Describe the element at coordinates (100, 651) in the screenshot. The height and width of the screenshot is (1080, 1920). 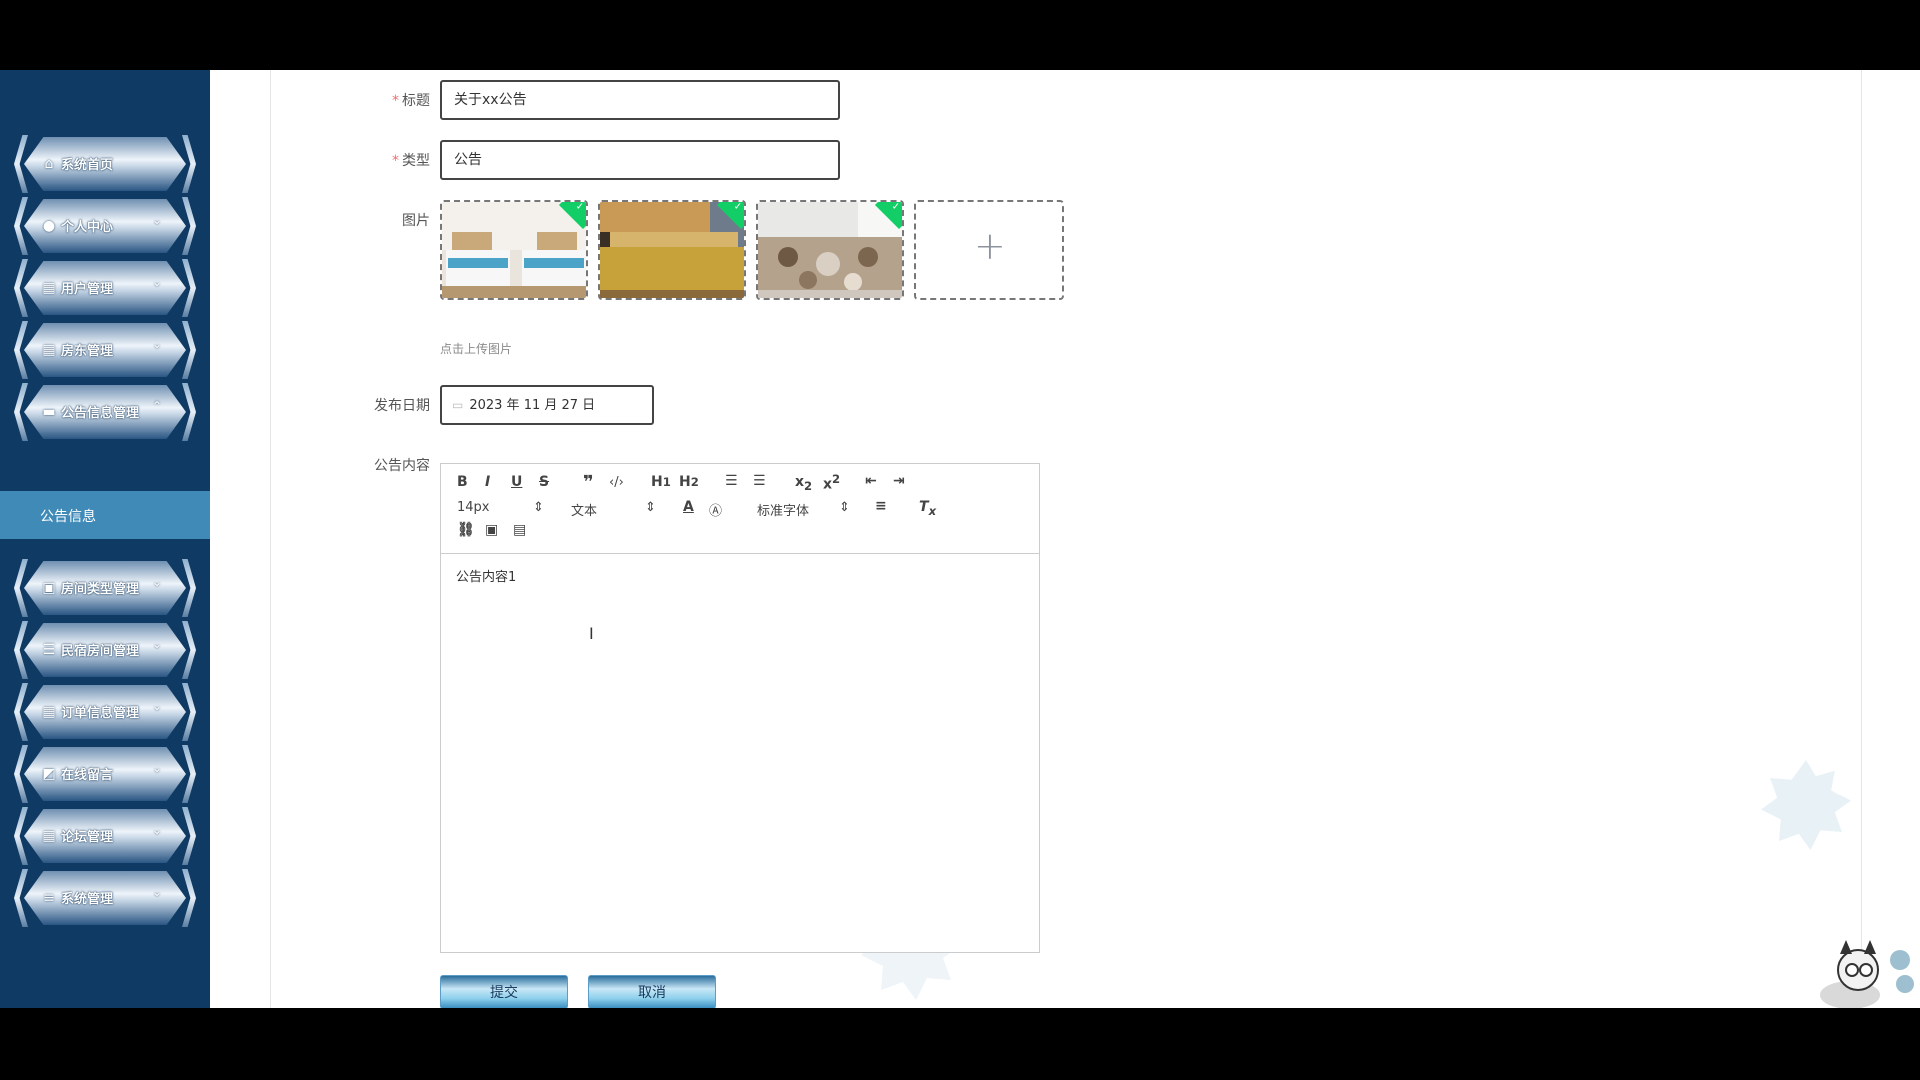
I see `sidebar-item-label: 民宿房间管理` at that location.